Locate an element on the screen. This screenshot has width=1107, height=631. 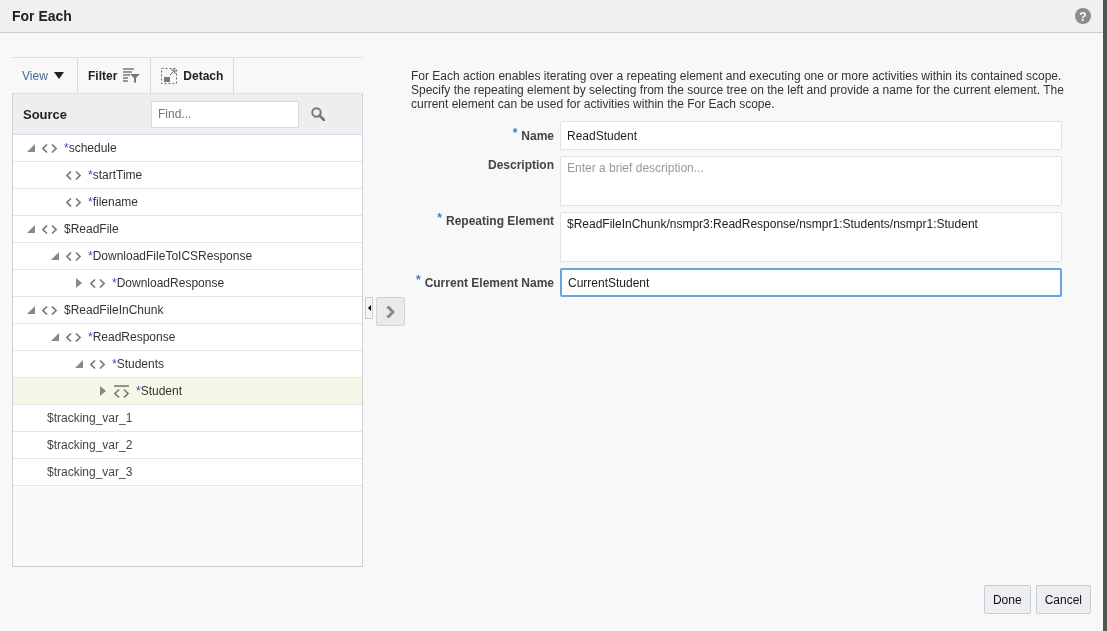
source-heading: Source is located at coordinates (46, 114).